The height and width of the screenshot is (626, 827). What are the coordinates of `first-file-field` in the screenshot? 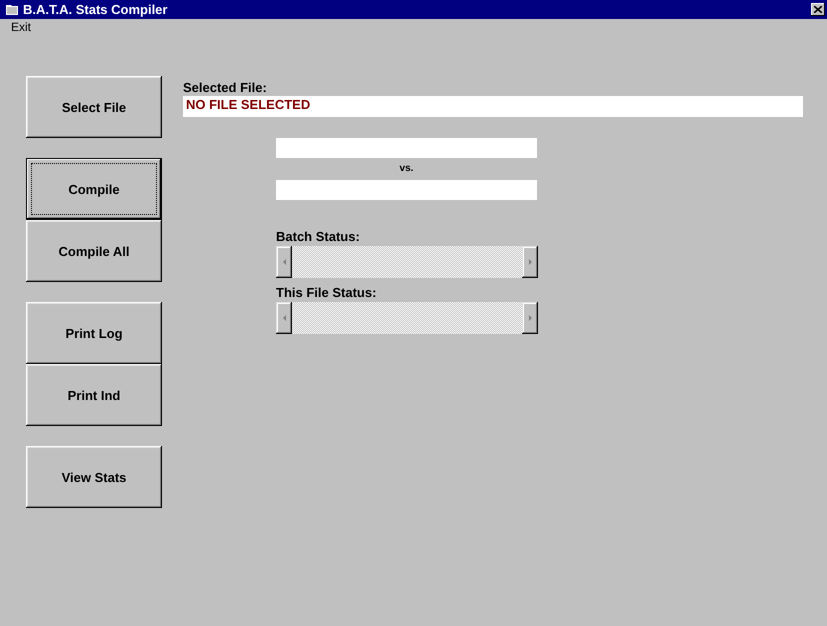 It's located at (406, 148).